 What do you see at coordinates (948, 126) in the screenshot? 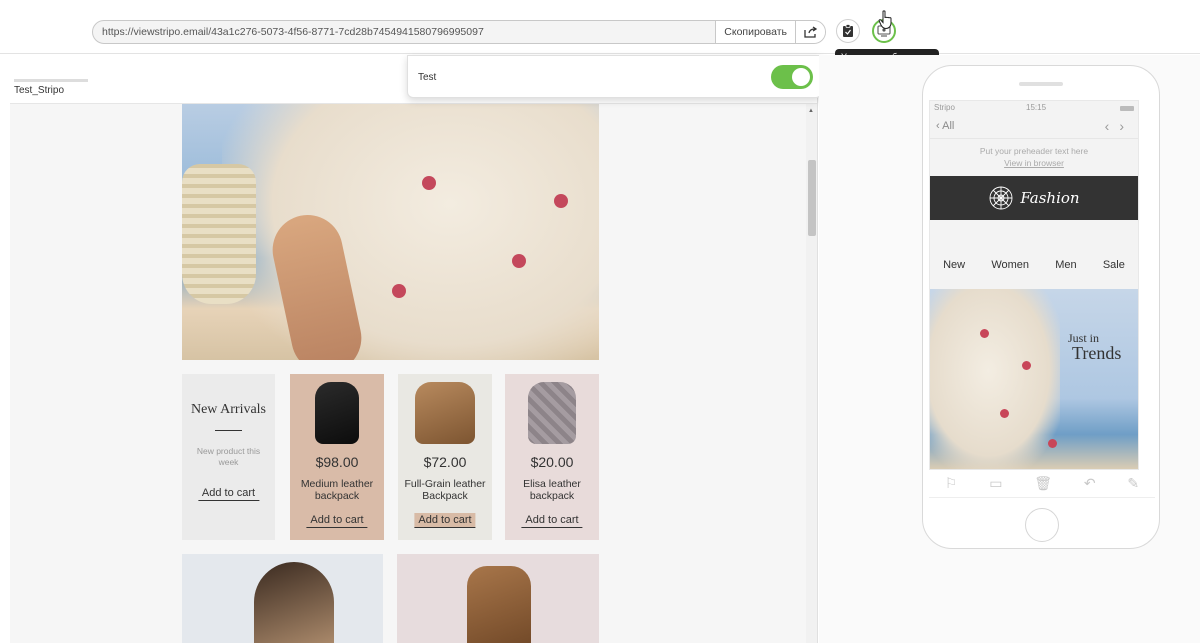
I see `back-label: All` at bounding box center [948, 126].